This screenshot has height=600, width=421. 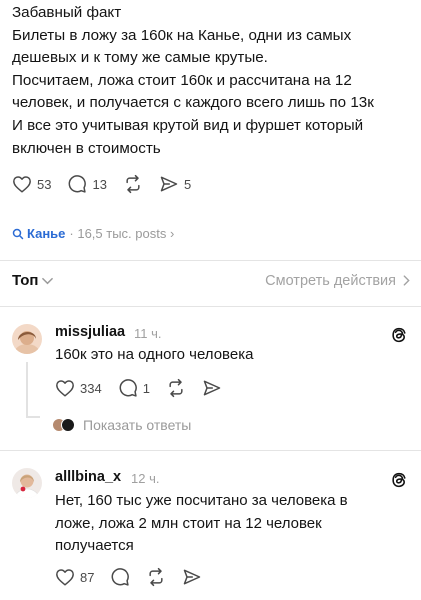 What do you see at coordinates (140, 58) in the screenshot?
I see `post-line: дешевых и к тому же самые крутые.` at bounding box center [140, 58].